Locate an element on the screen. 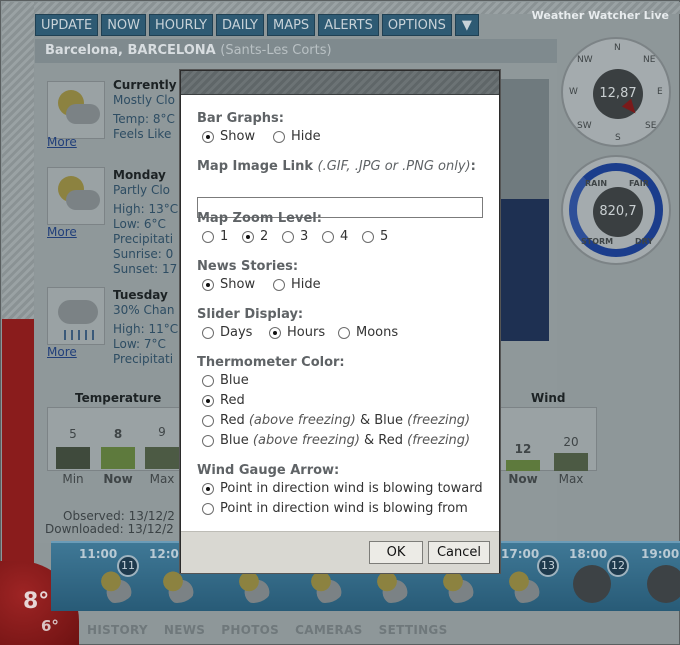 The height and width of the screenshot is (645, 680). option-label: 3 is located at coordinates (304, 236).